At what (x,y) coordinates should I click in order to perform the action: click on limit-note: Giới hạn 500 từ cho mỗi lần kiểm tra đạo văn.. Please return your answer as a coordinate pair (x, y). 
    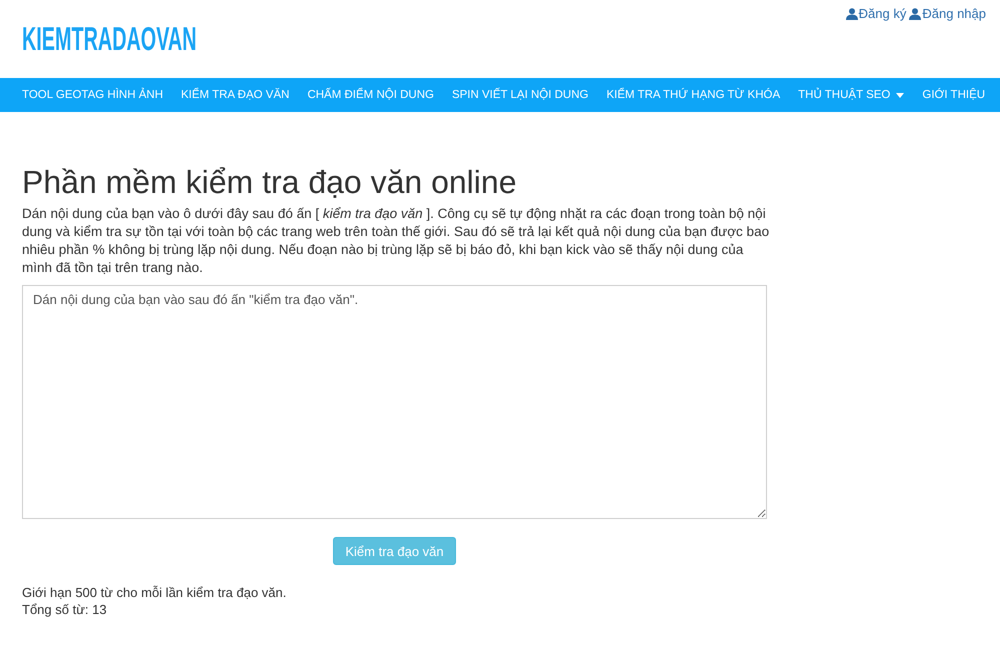
    Looking at the image, I should click on (154, 592).